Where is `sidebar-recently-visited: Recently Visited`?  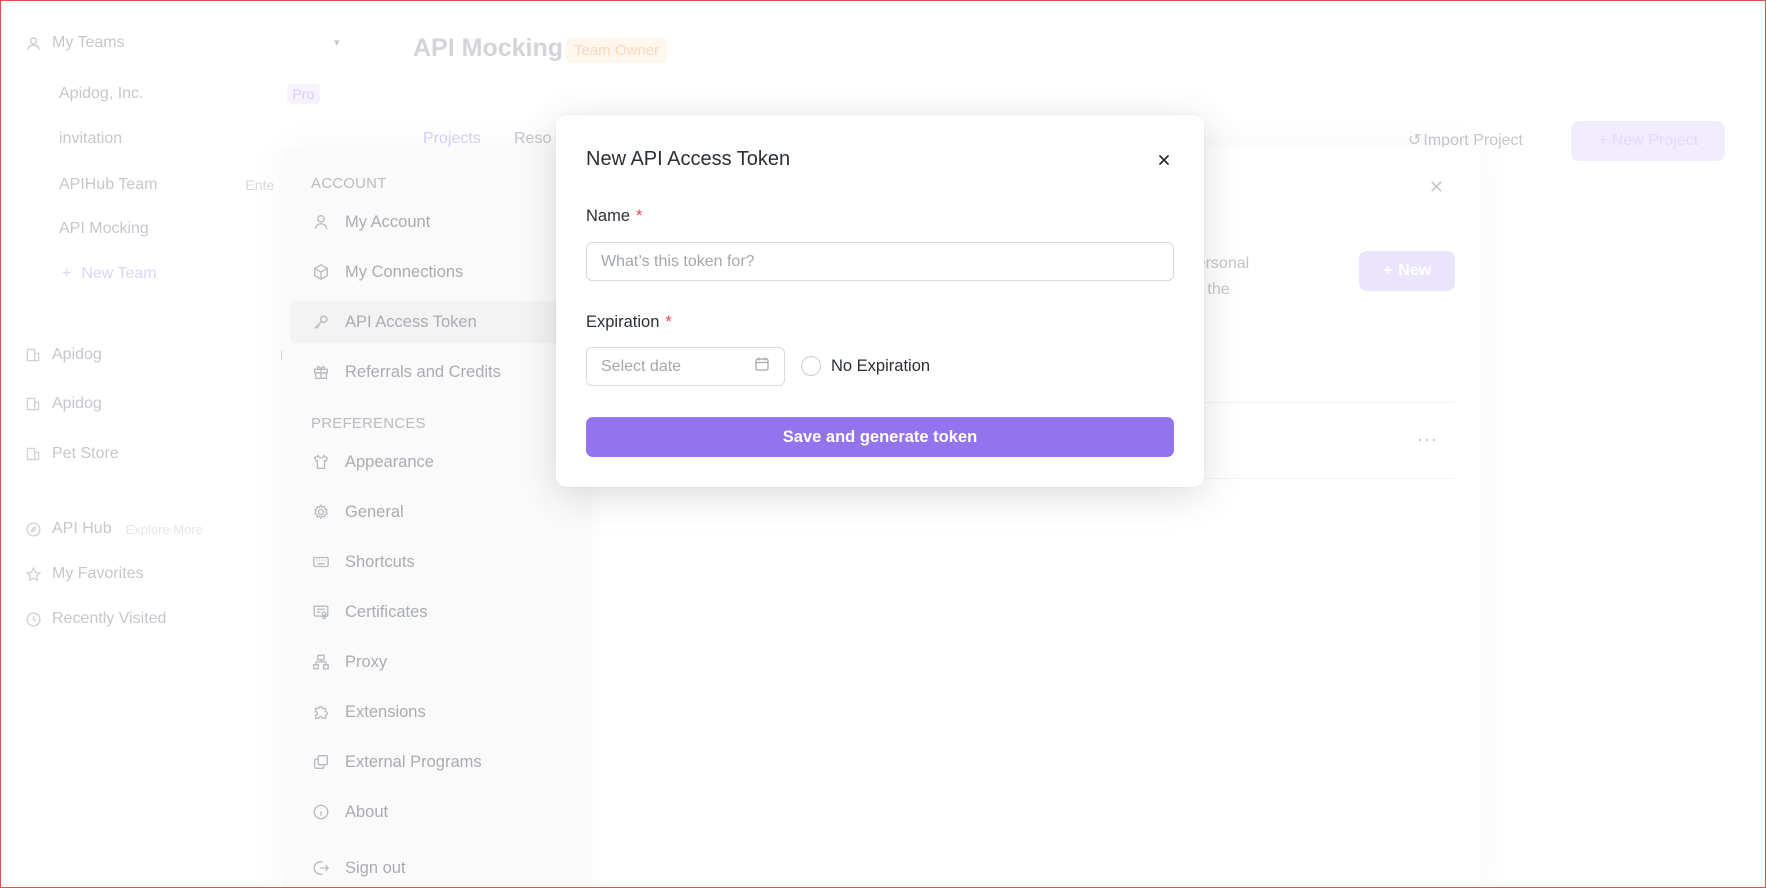 sidebar-recently-visited: Recently Visited is located at coordinates (95, 619).